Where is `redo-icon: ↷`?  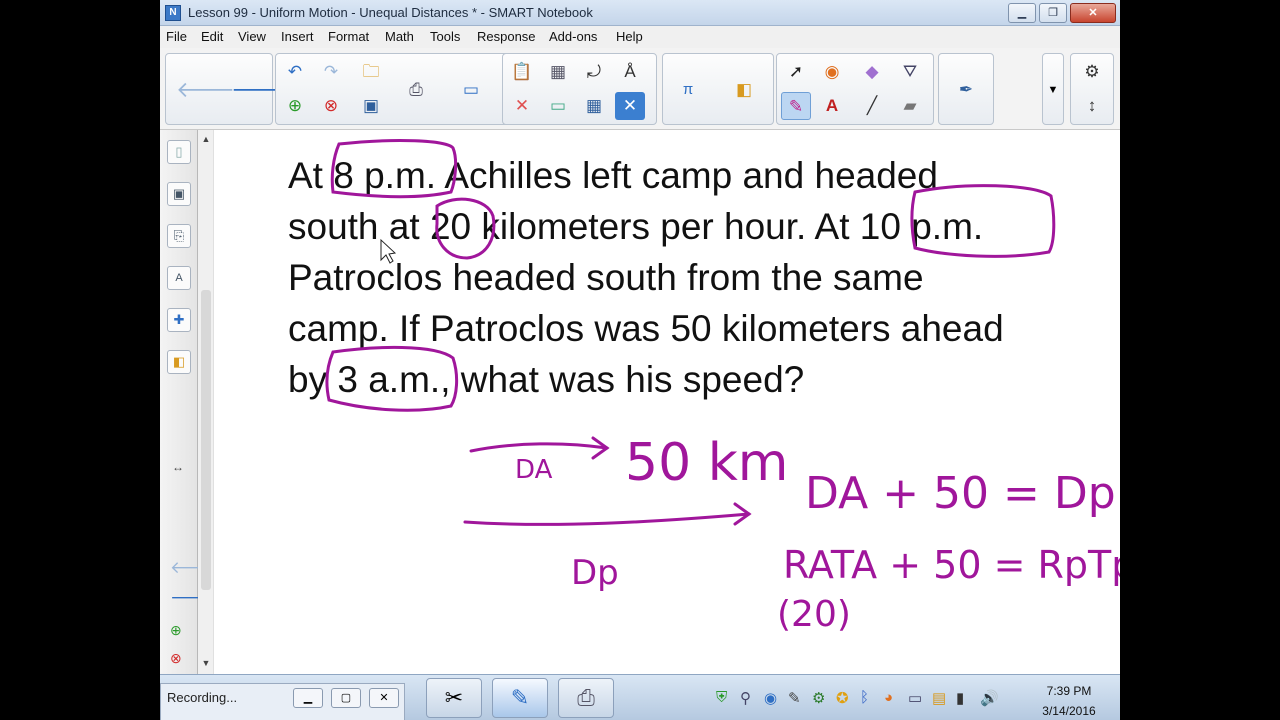 redo-icon: ↷ is located at coordinates (331, 72).